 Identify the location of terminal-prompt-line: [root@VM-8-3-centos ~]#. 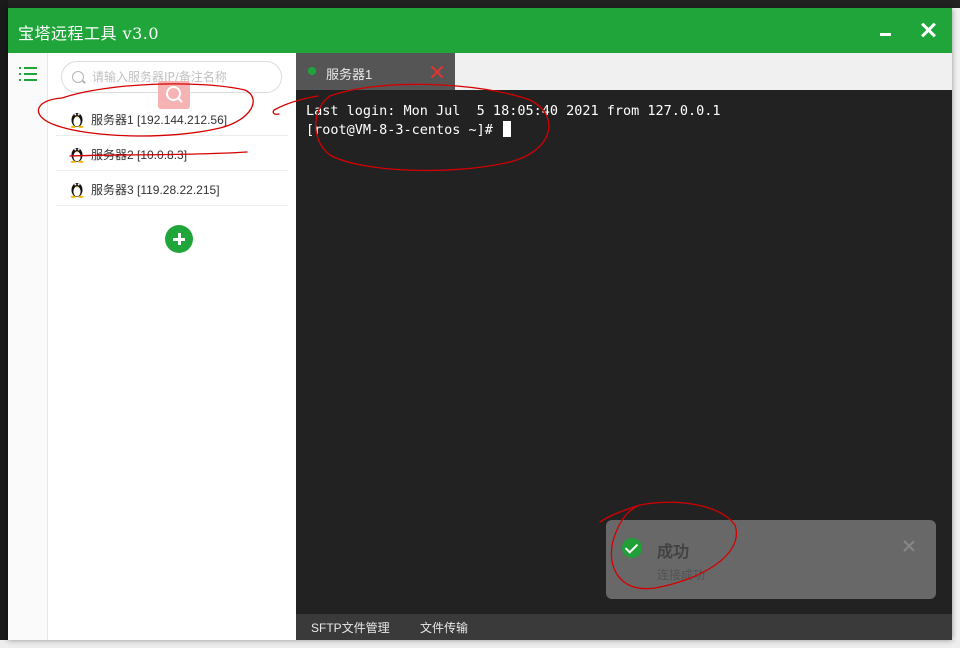
(624, 130).